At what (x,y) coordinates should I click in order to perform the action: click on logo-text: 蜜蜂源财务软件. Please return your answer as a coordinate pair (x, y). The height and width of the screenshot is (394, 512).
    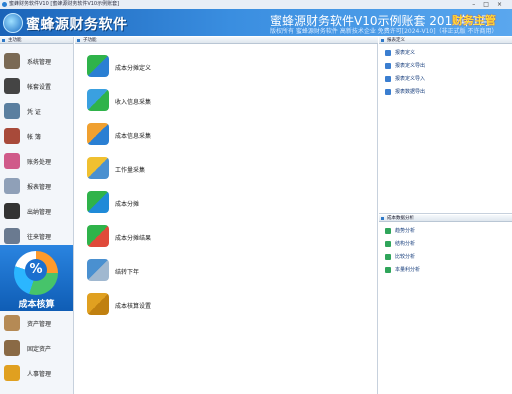
    Looking at the image, I should click on (77, 25).